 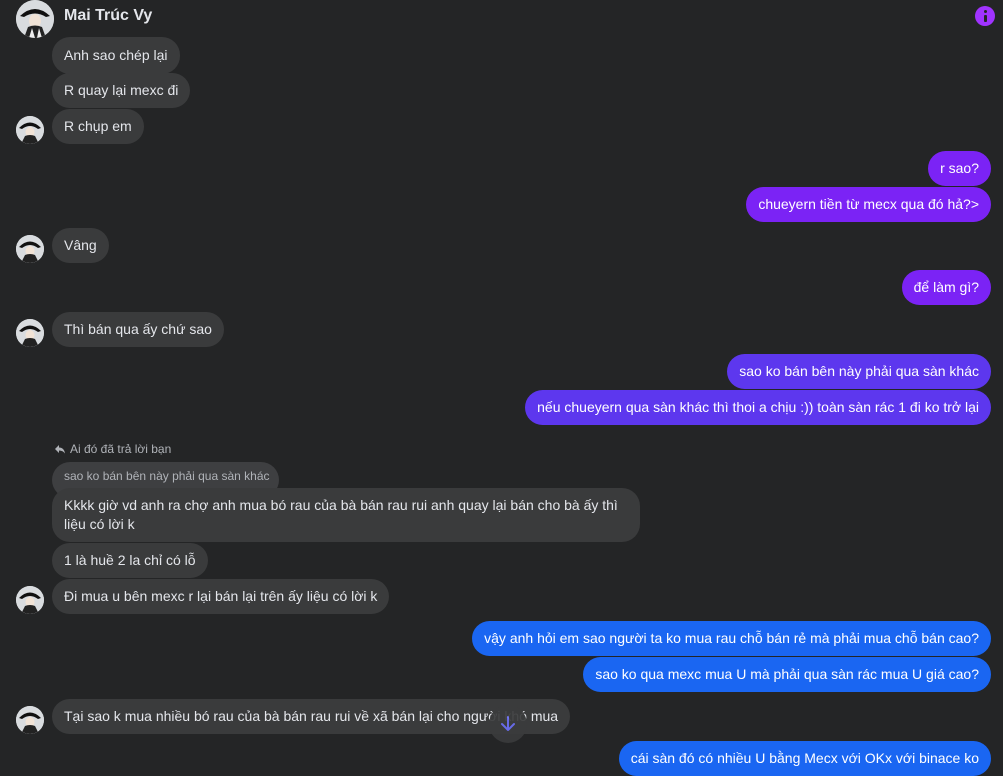 I want to click on contact-name: Mai Trúc Vy, so click(x=108, y=16).